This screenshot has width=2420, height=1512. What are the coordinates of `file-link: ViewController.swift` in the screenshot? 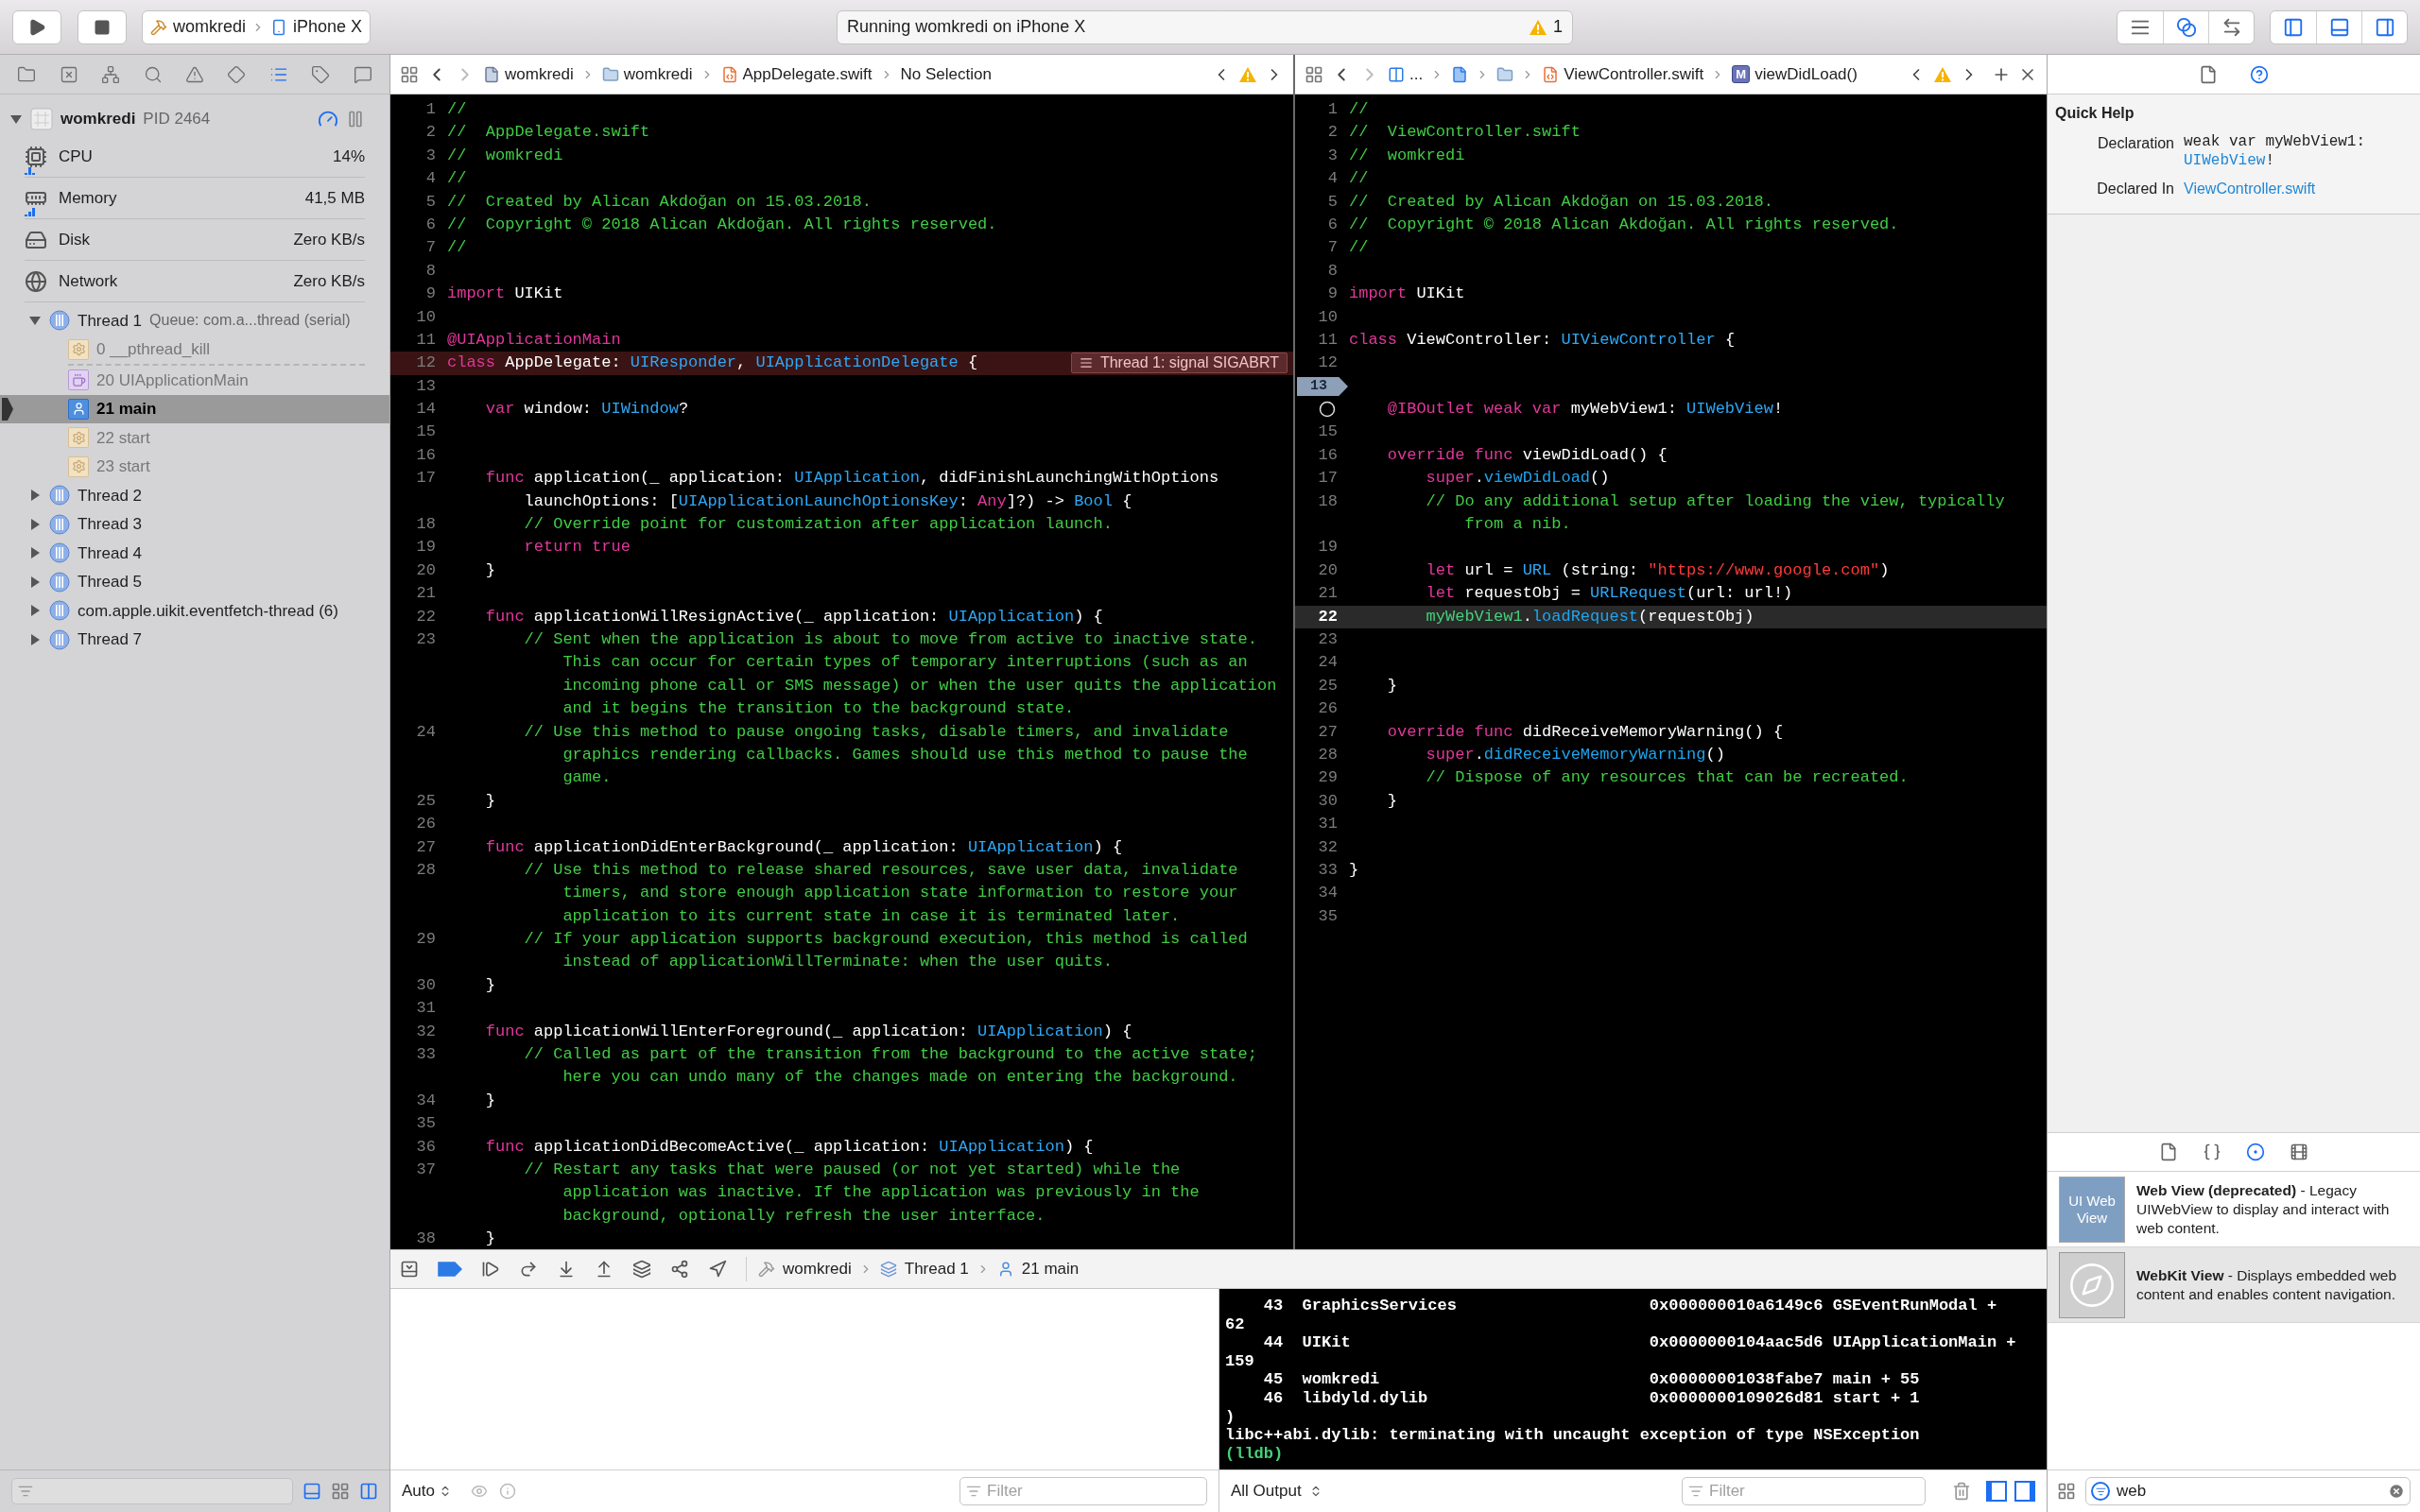 It's located at (2250, 189).